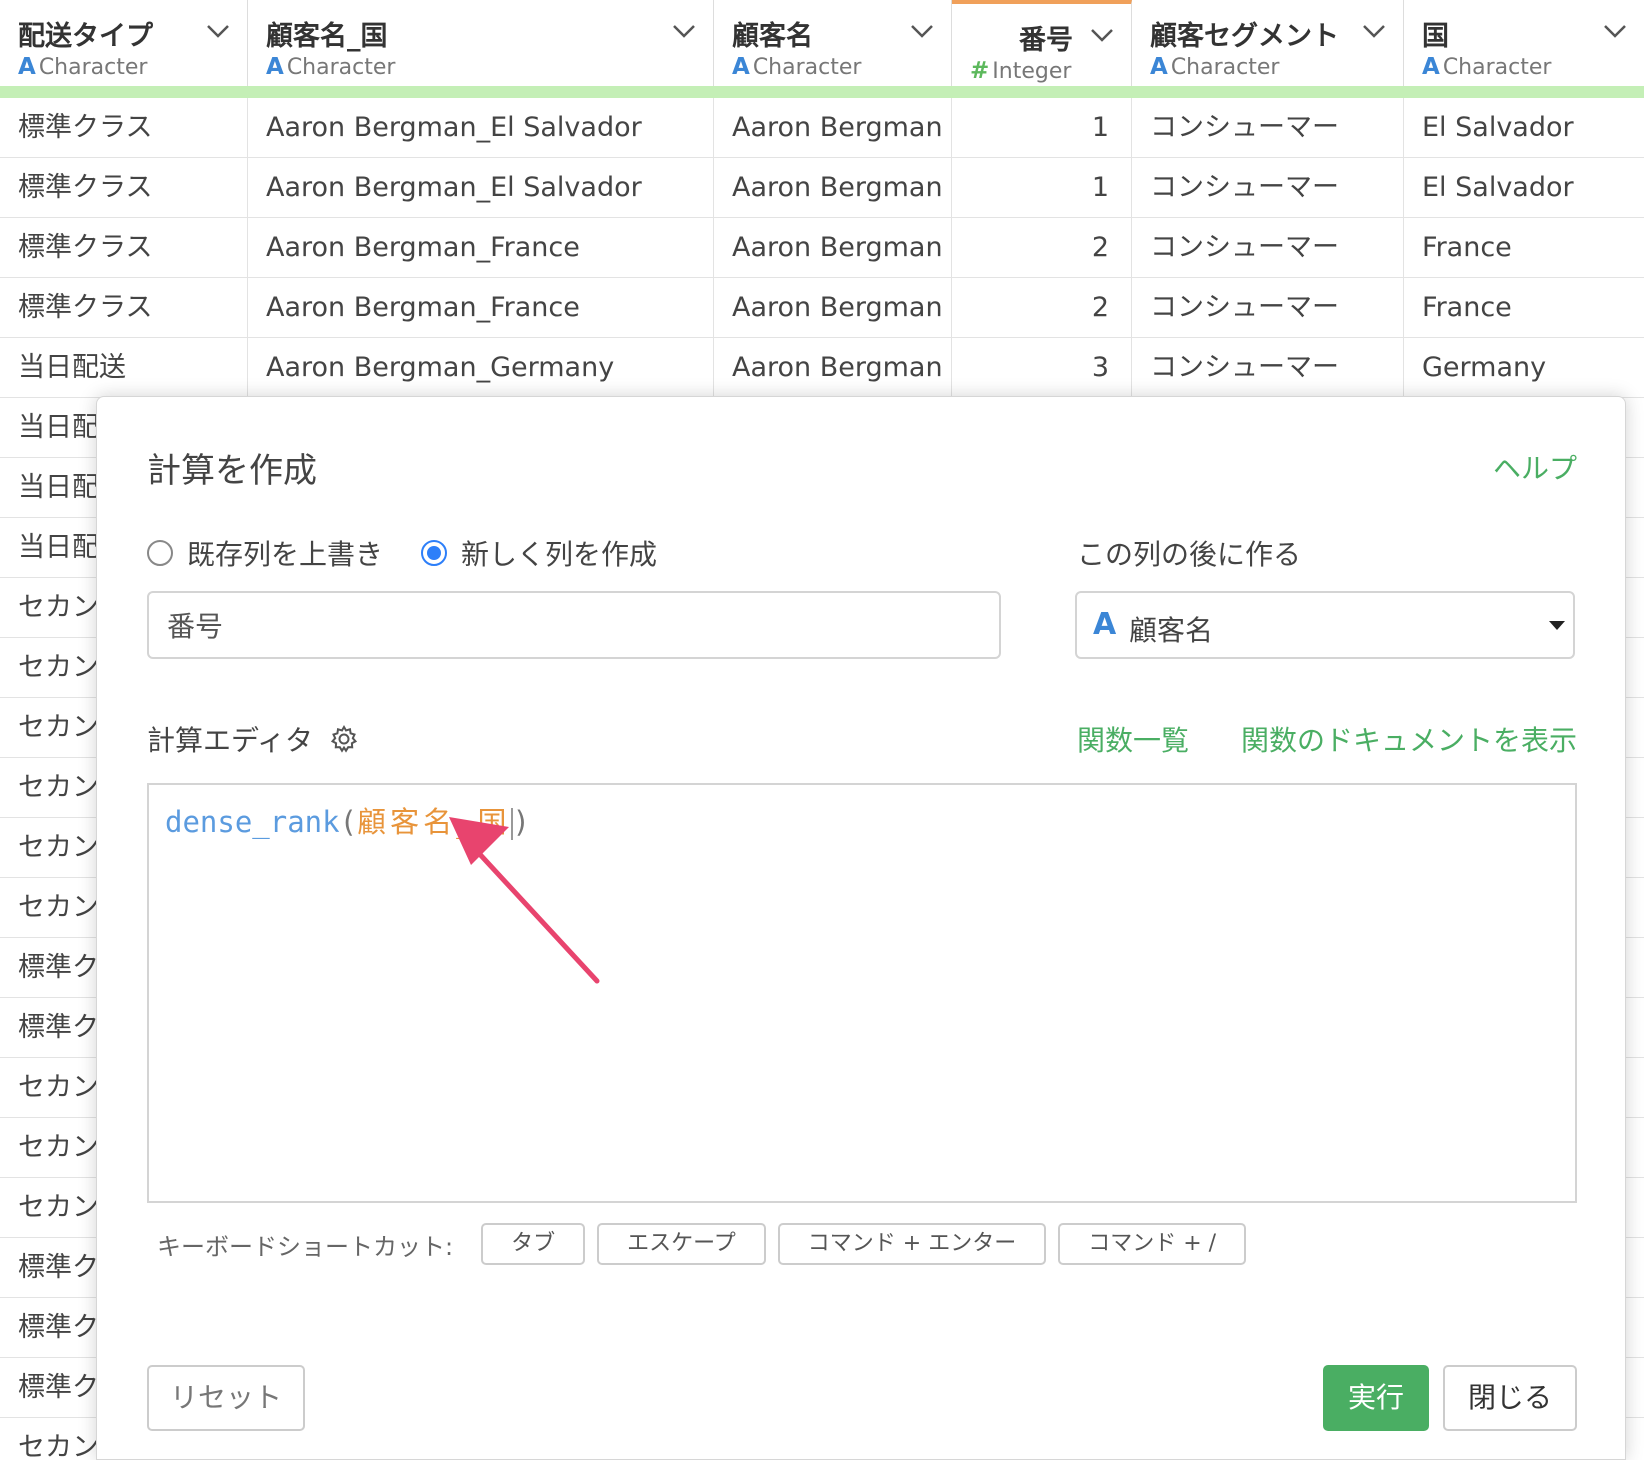  What do you see at coordinates (327, 36) in the screenshot?
I see `column-header-label: 顧客名_国` at bounding box center [327, 36].